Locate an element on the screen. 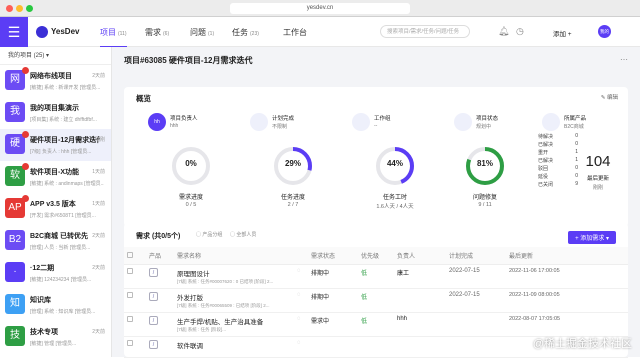 The image size is (640, 358). requirements-title: 需求 (共0/5个) is located at coordinates (158, 236).